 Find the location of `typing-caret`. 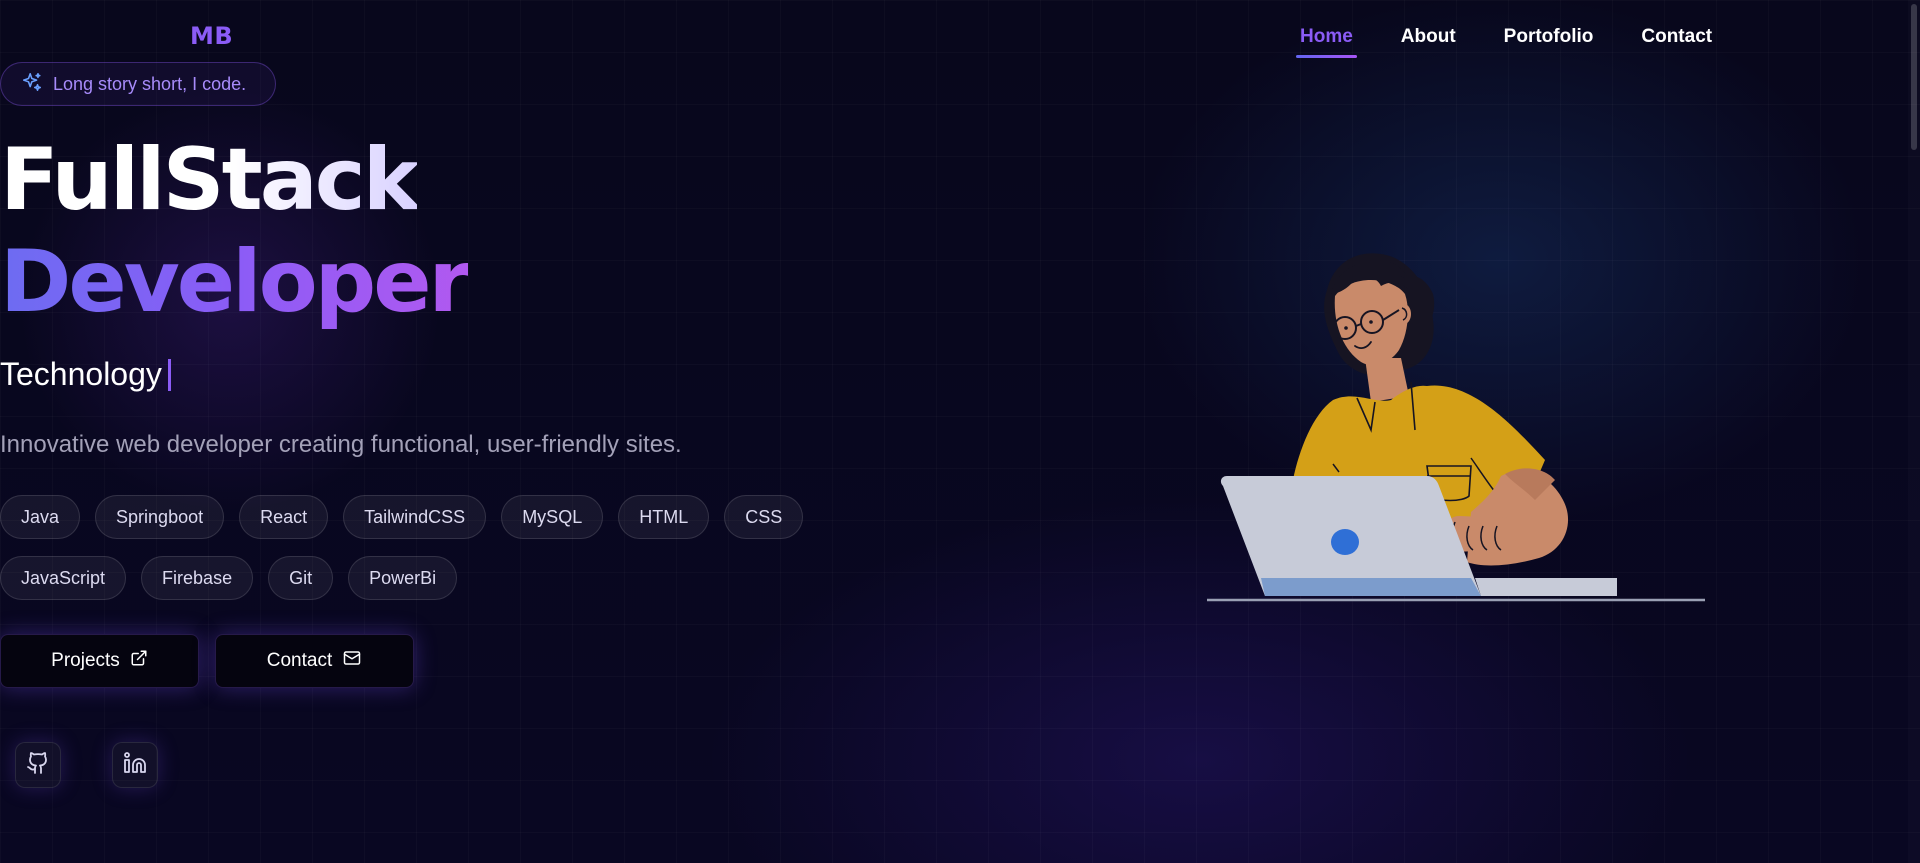

typing-caret is located at coordinates (169, 374).